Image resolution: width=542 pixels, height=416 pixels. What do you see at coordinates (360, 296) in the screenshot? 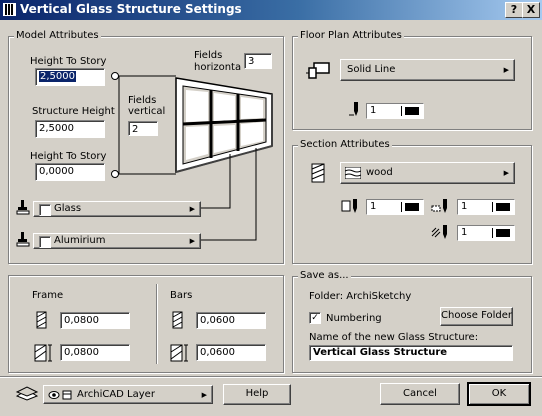
I see `folder-label: Folder: ArchiSketchy` at bounding box center [360, 296].